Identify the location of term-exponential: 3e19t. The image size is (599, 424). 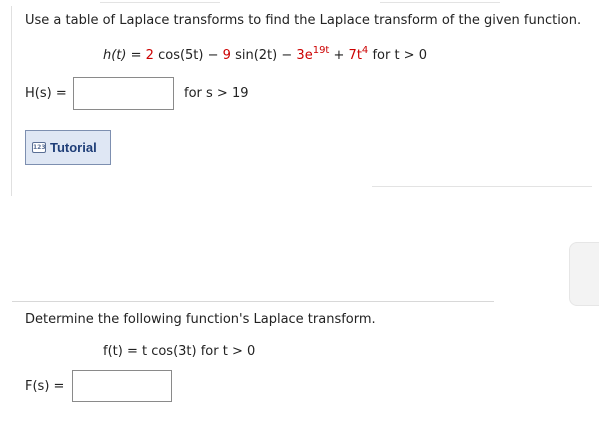
(313, 54).